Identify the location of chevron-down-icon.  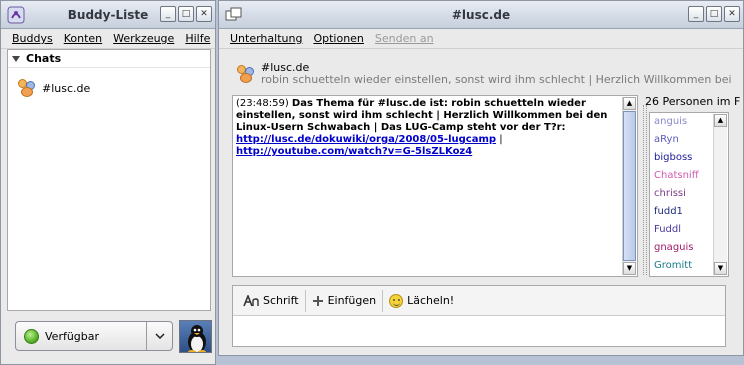
(159, 336).